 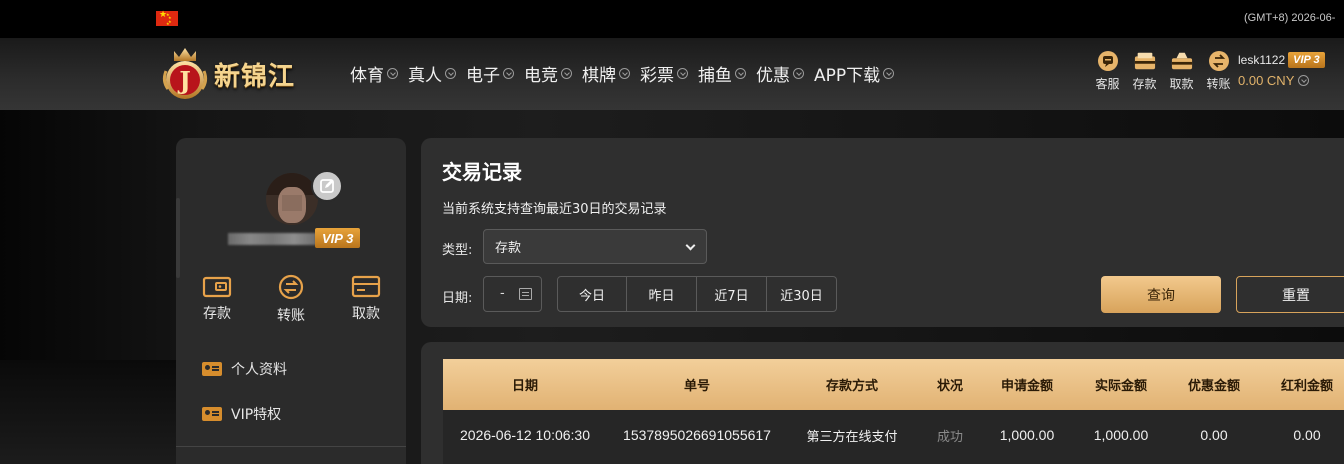 I want to click on wallet-withdraw-icon, so click(x=366, y=286).